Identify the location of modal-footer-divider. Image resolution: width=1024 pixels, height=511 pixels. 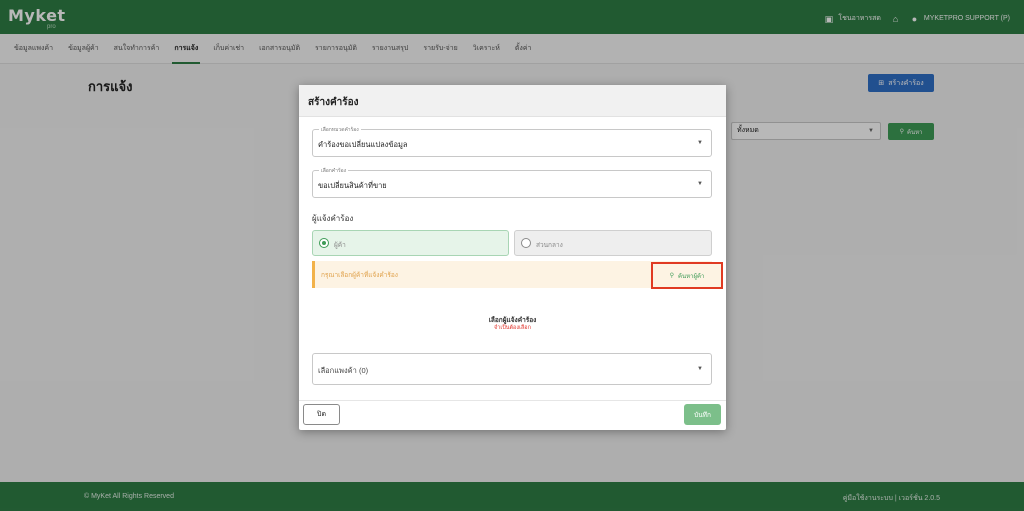
(512, 400).